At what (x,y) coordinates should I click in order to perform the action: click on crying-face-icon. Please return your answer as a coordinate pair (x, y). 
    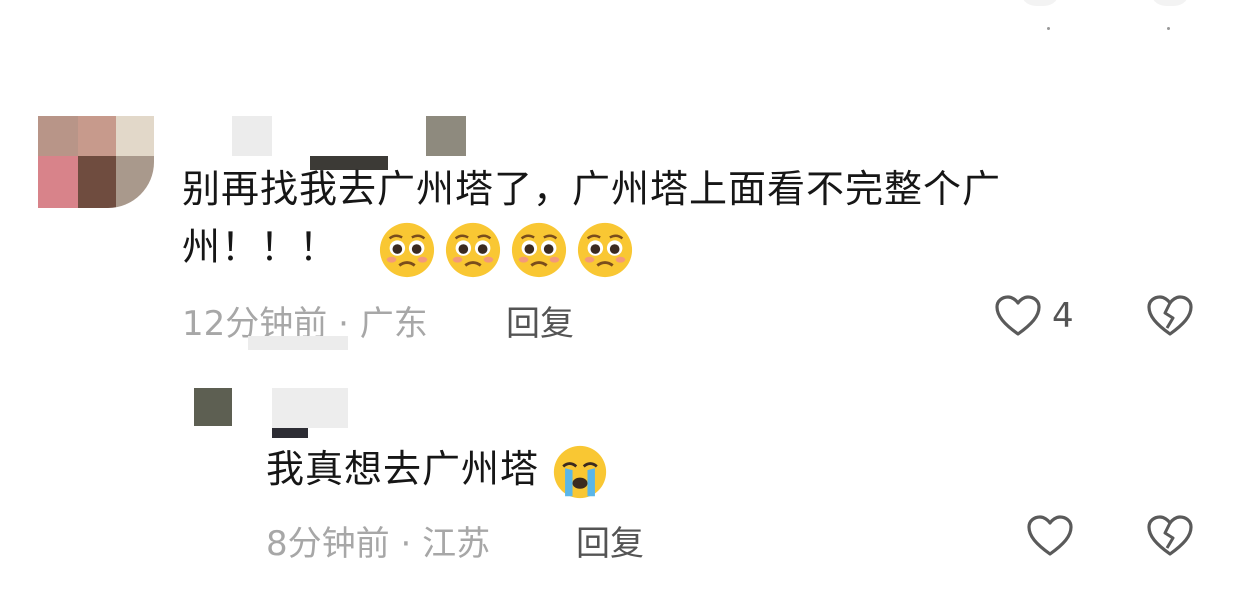
    Looking at the image, I should click on (580, 471).